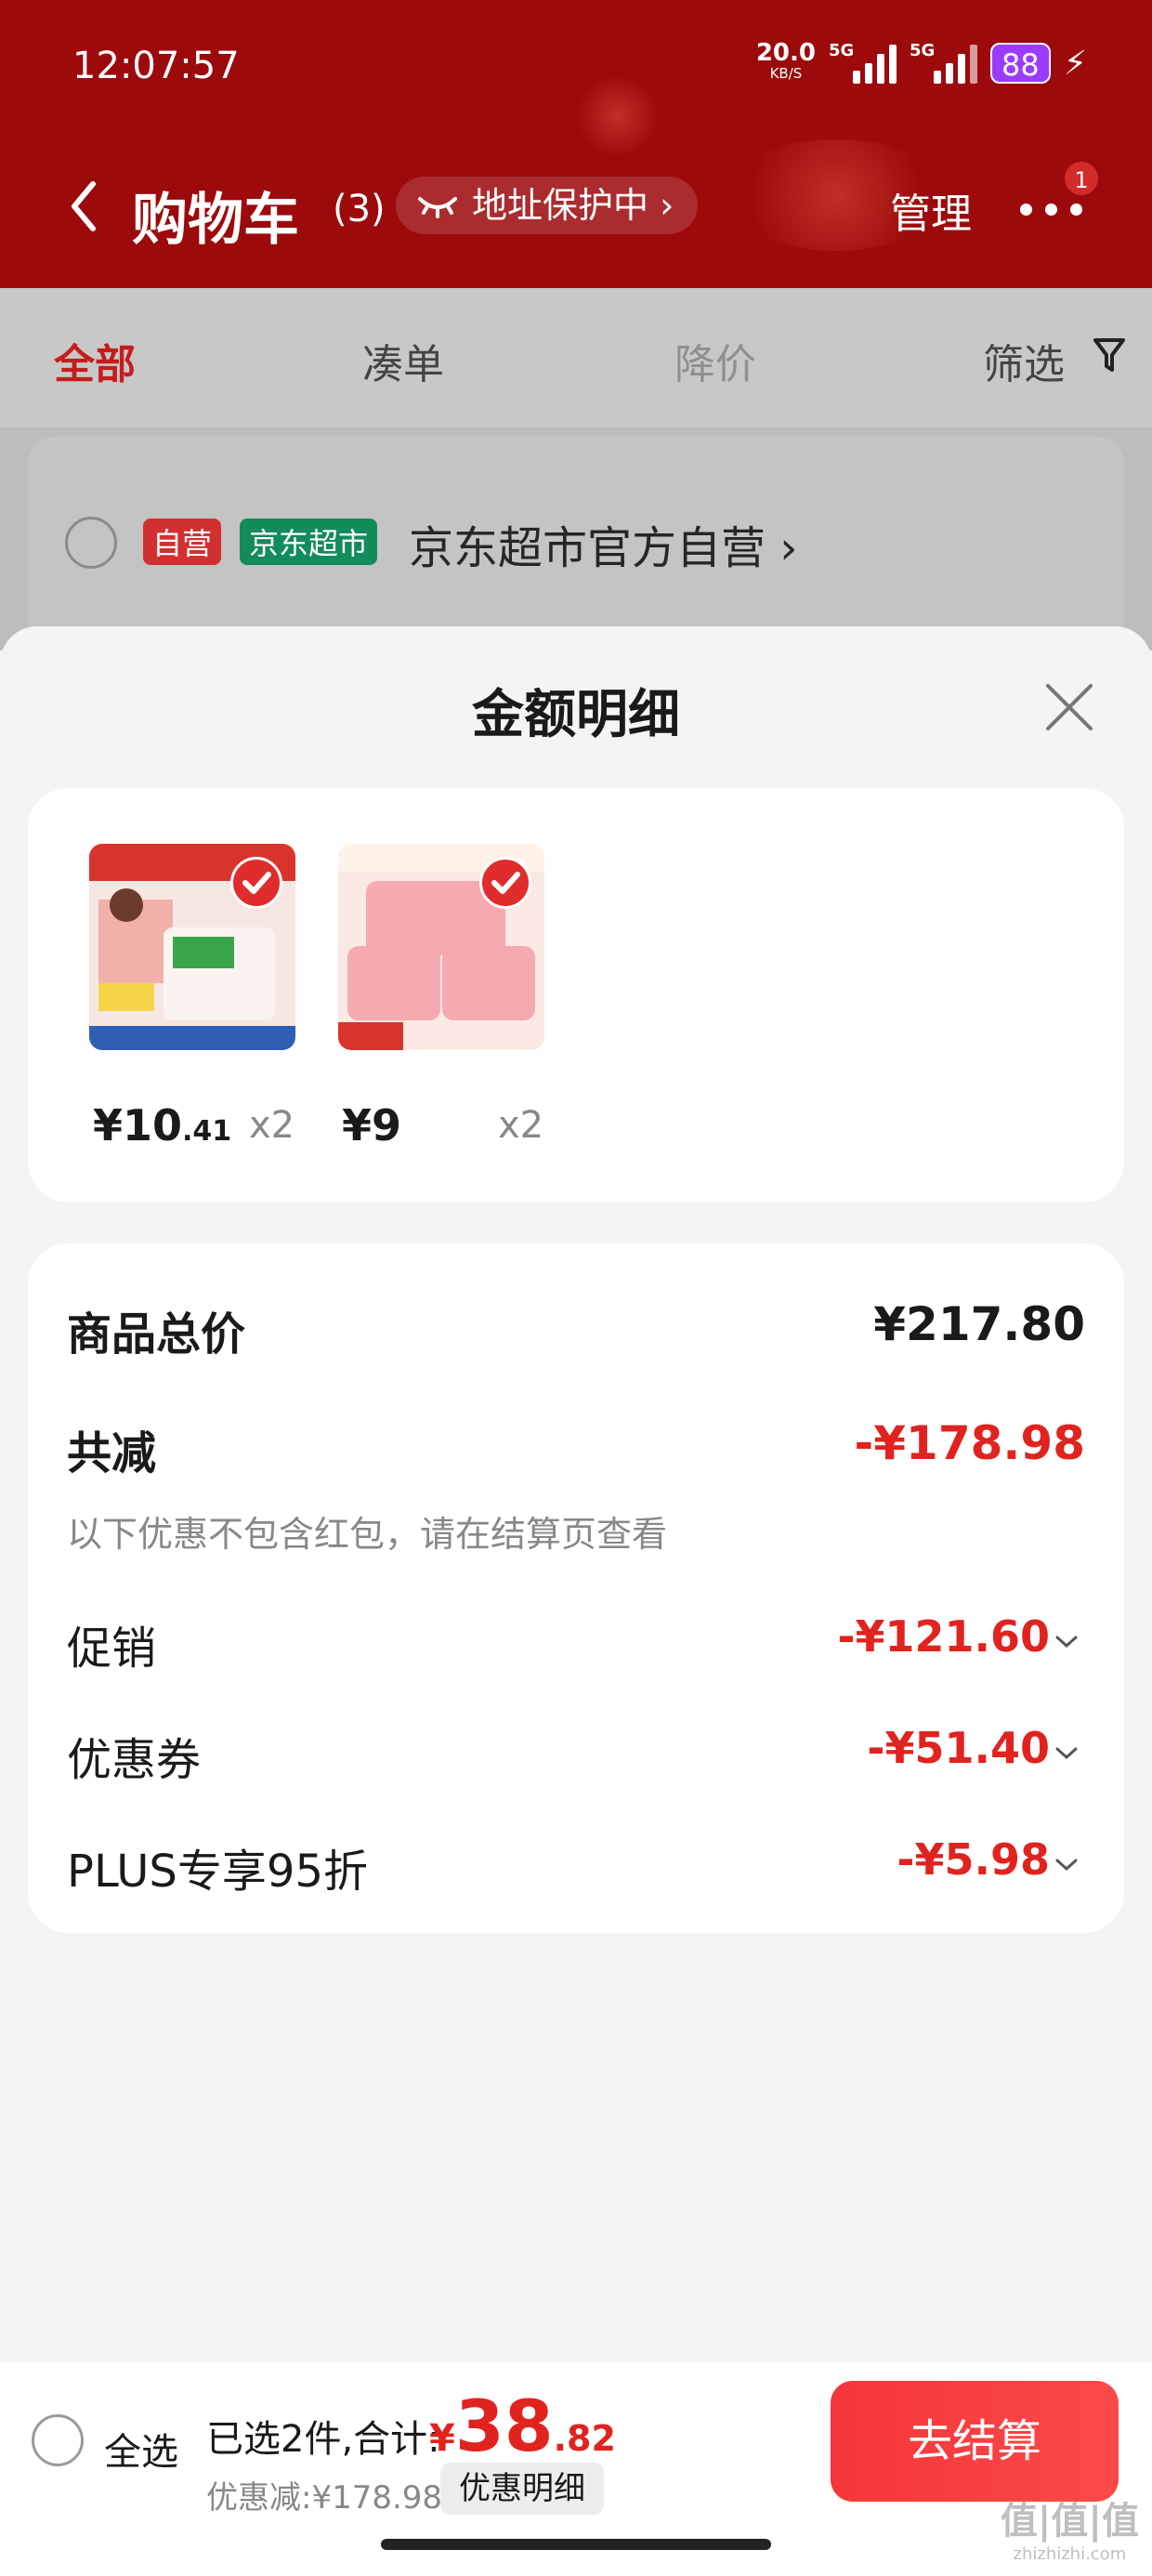  Describe the element at coordinates (138, 1125) in the screenshot. I see `price-main: ¥10` at that location.